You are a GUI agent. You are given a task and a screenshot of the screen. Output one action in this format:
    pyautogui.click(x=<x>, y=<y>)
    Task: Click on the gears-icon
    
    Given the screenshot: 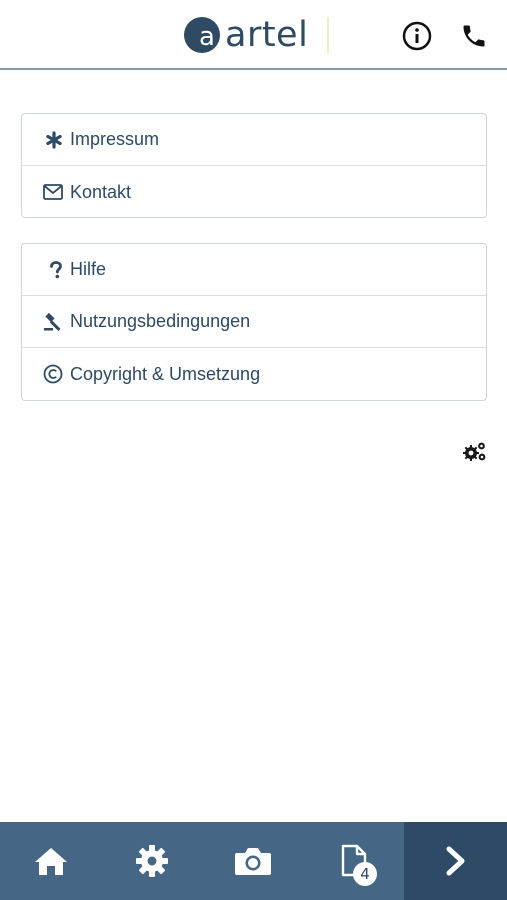 What is the action you would take?
    pyautogui.click(x=475, y=452)
    